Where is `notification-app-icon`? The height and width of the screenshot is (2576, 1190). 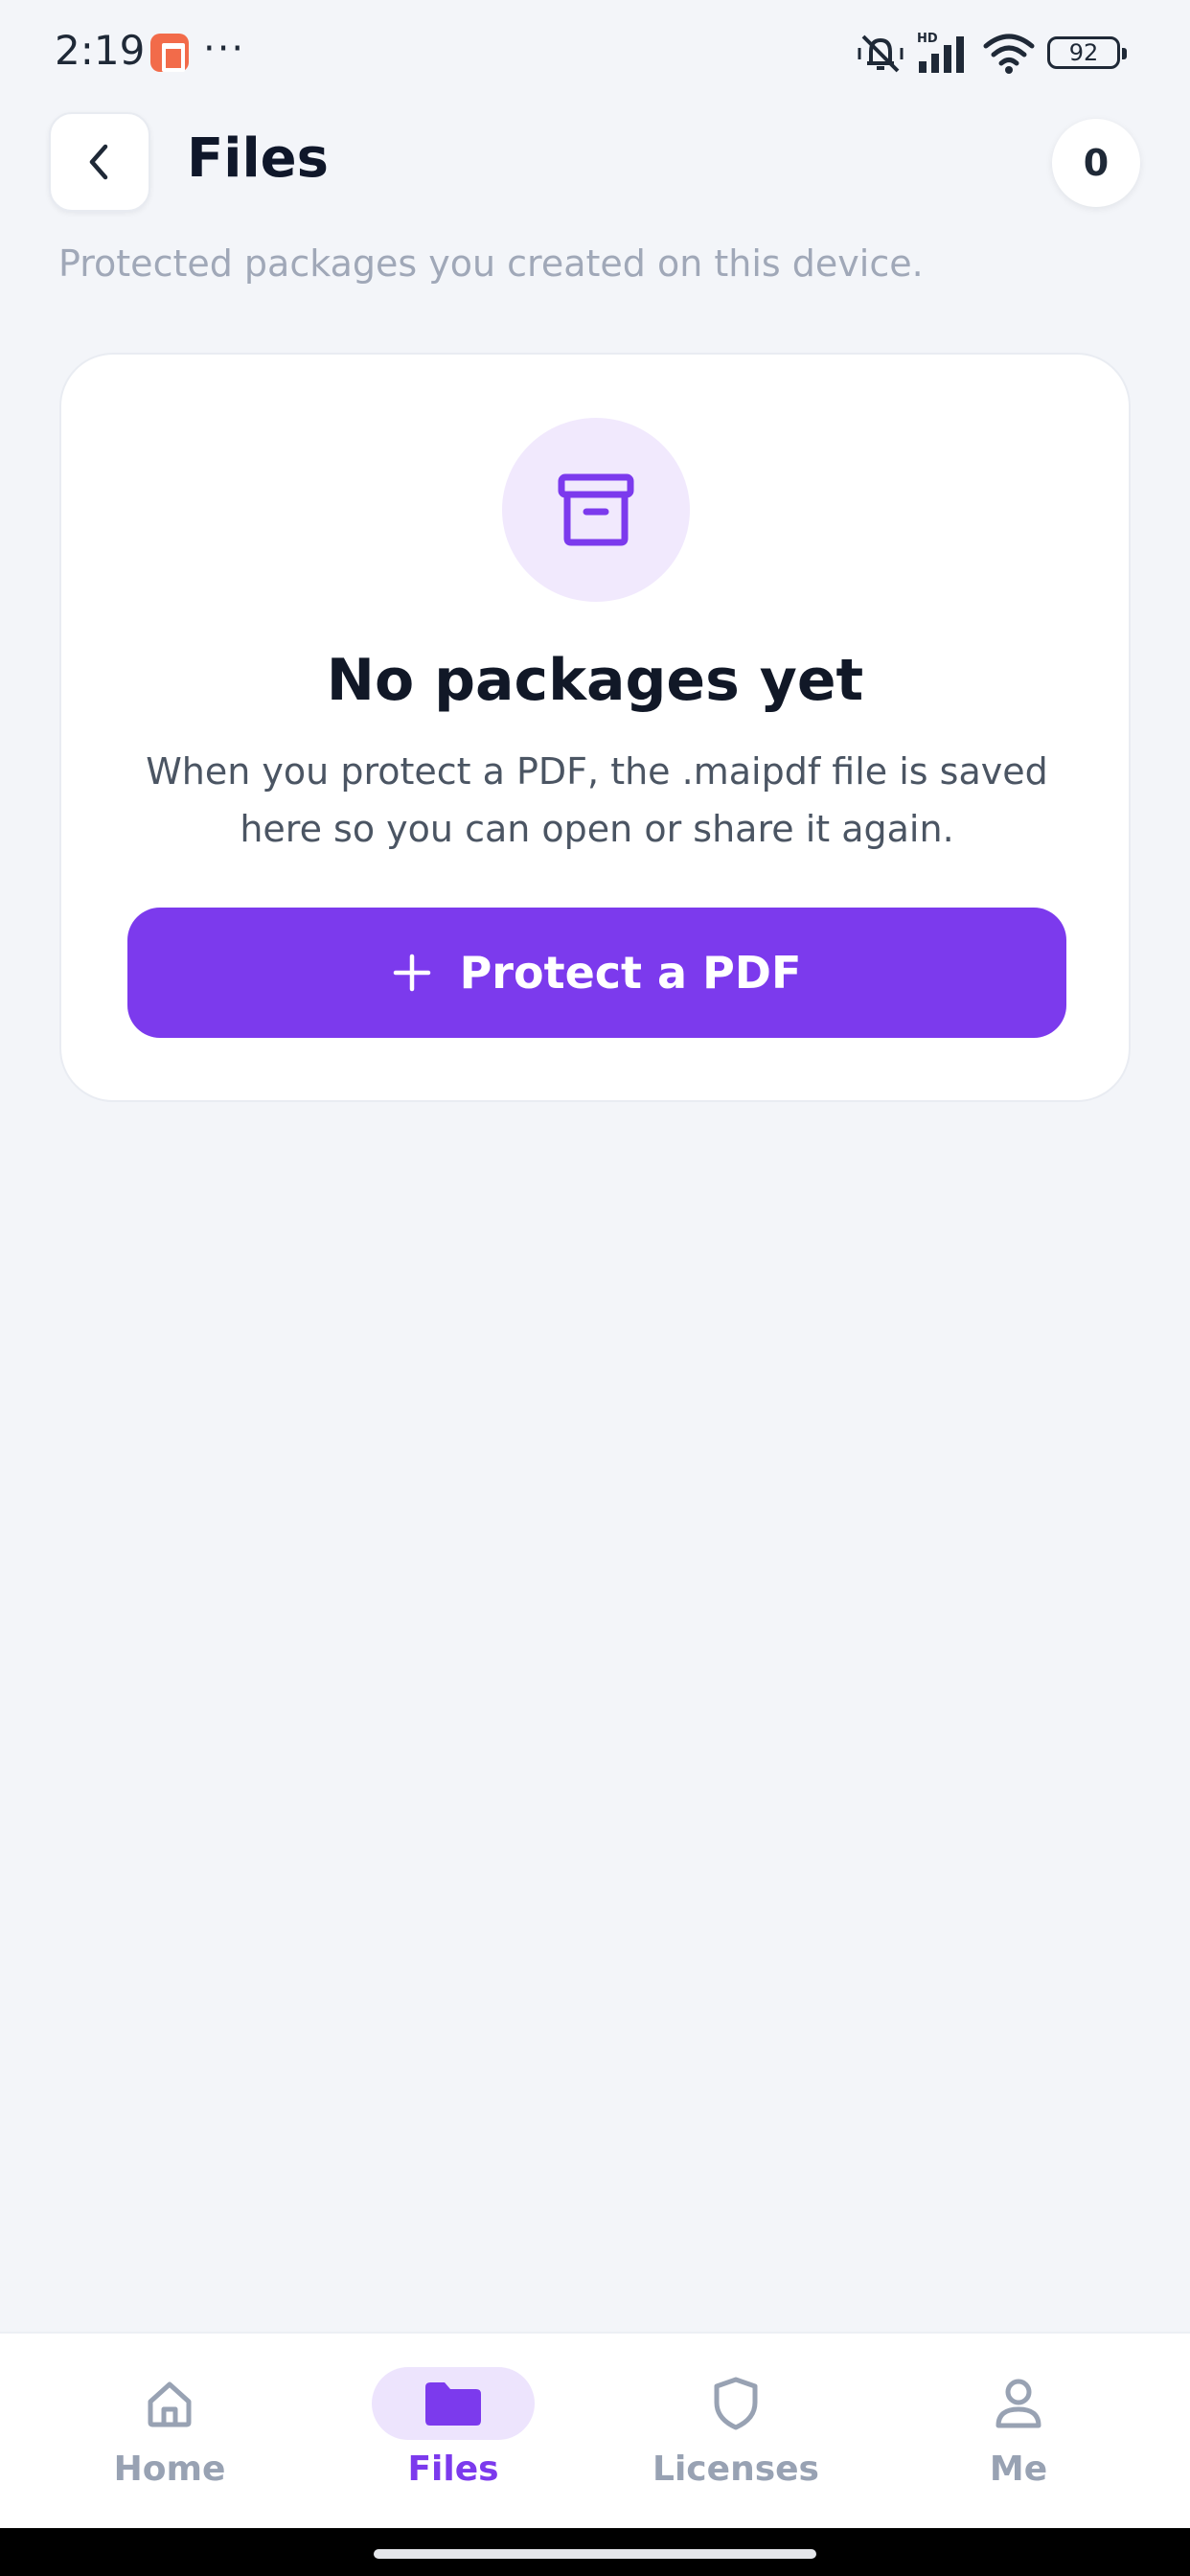
notification-app-icon is located at coordinates (170, 53).